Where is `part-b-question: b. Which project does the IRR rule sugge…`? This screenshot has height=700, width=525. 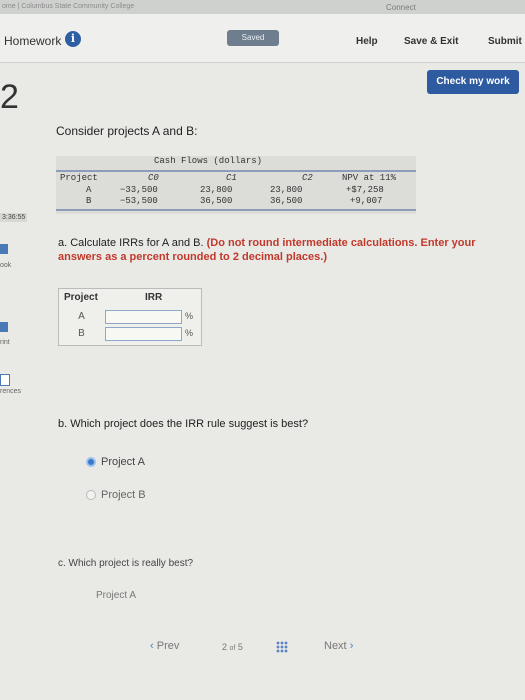
part-b-question: b. Which project does the IRR rule sugge… is located at coordinates (183, 424).